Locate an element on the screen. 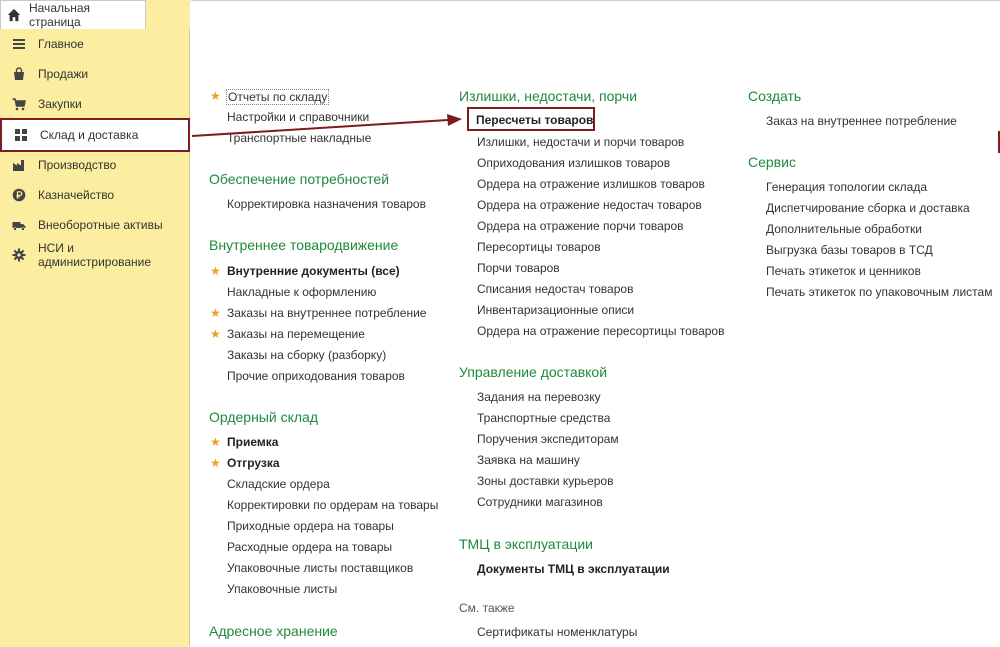 The height and width of the screenshot is (647, 1000). section-title-create: Создать is located at coordinates (775, 96).